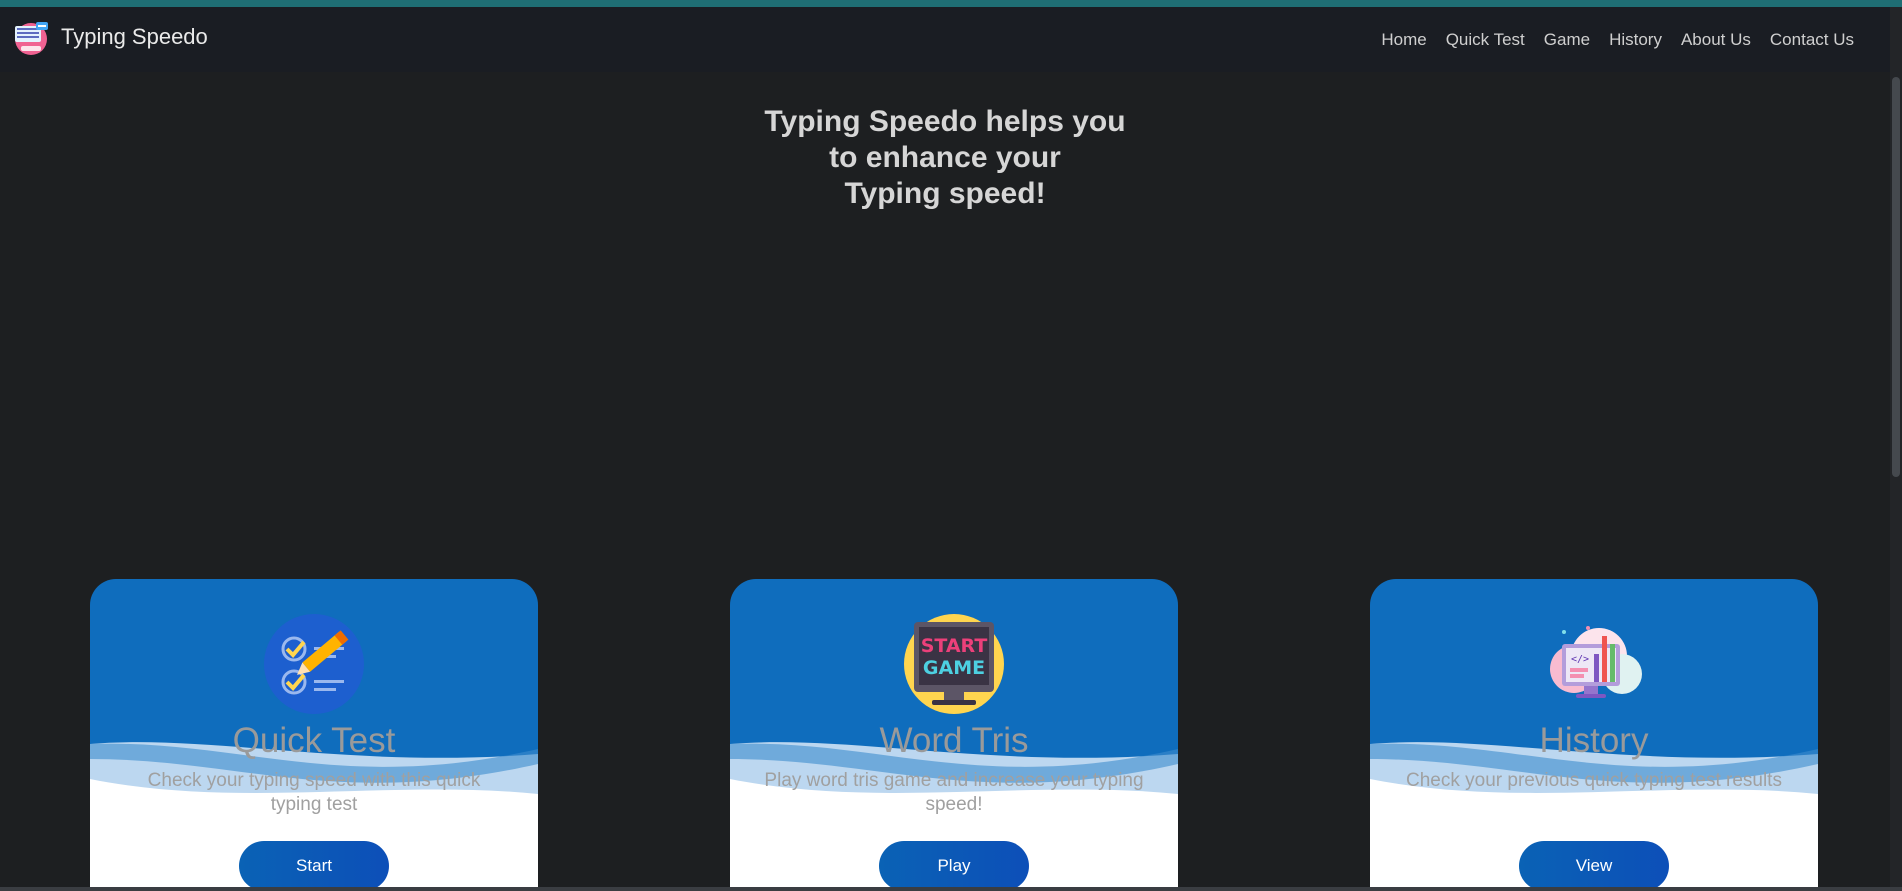  Describe the element at coordinates (1635, 40) in the screenshot. I see `nav-history: History` at that location.